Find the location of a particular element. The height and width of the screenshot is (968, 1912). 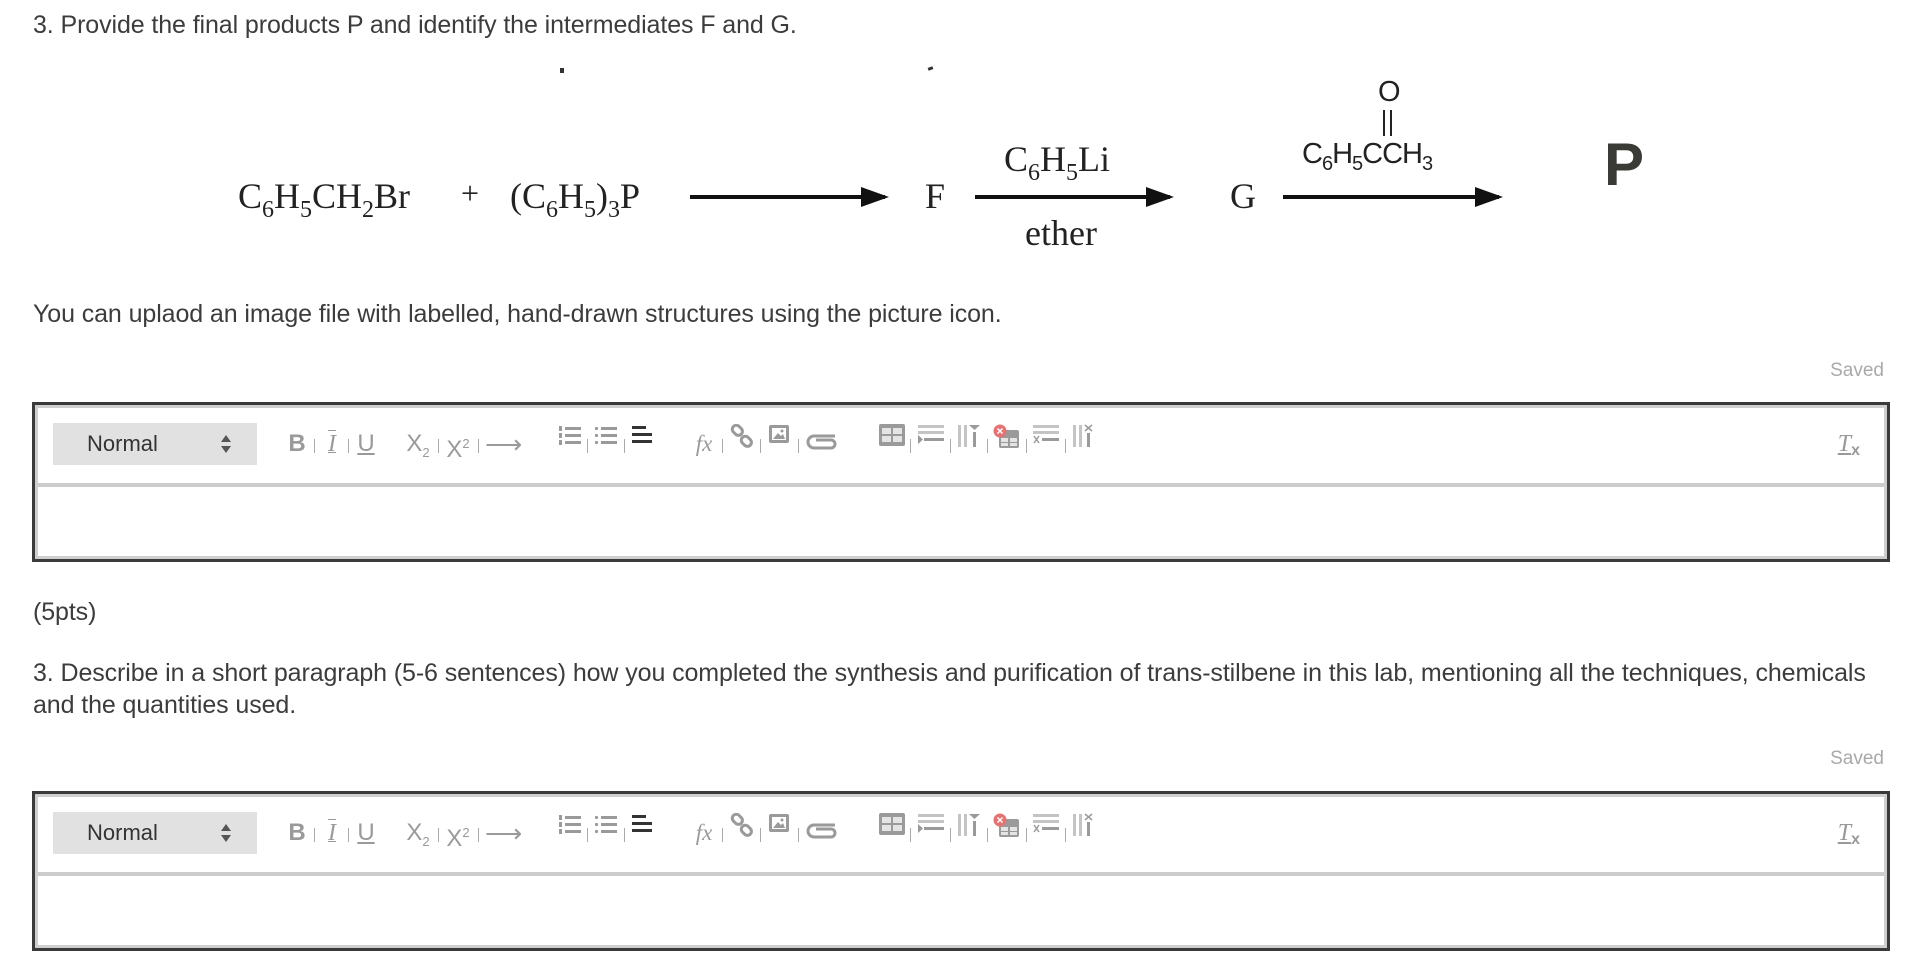

paperclip-icon is located at coordinates (821, 831).